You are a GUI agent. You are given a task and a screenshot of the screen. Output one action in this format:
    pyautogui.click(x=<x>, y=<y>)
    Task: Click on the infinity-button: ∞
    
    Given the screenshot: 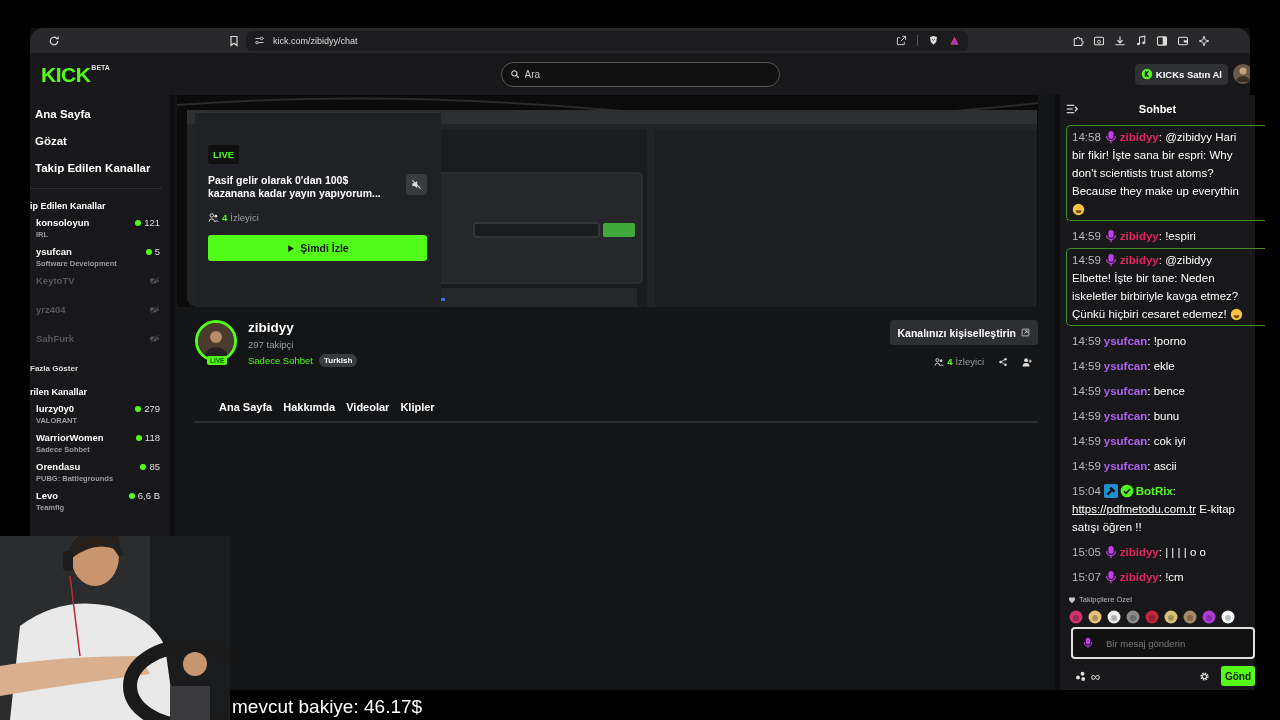 What is the action you would take?
    pyautogui.click(x=1096, y=676)
    